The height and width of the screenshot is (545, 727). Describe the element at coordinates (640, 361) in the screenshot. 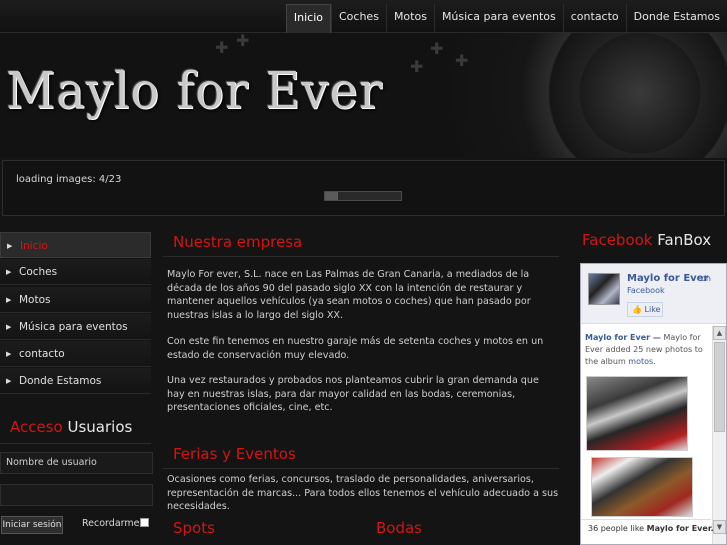

I see `album-link: motos` at that location.